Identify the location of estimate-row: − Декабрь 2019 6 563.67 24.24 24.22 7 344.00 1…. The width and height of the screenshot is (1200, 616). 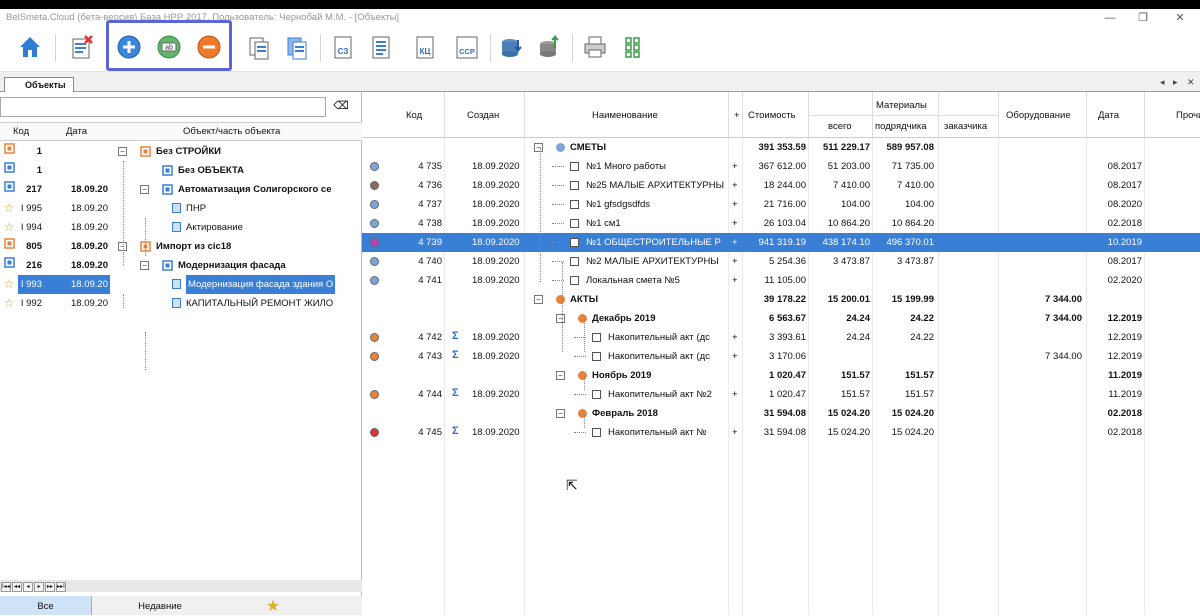
(781, 318).